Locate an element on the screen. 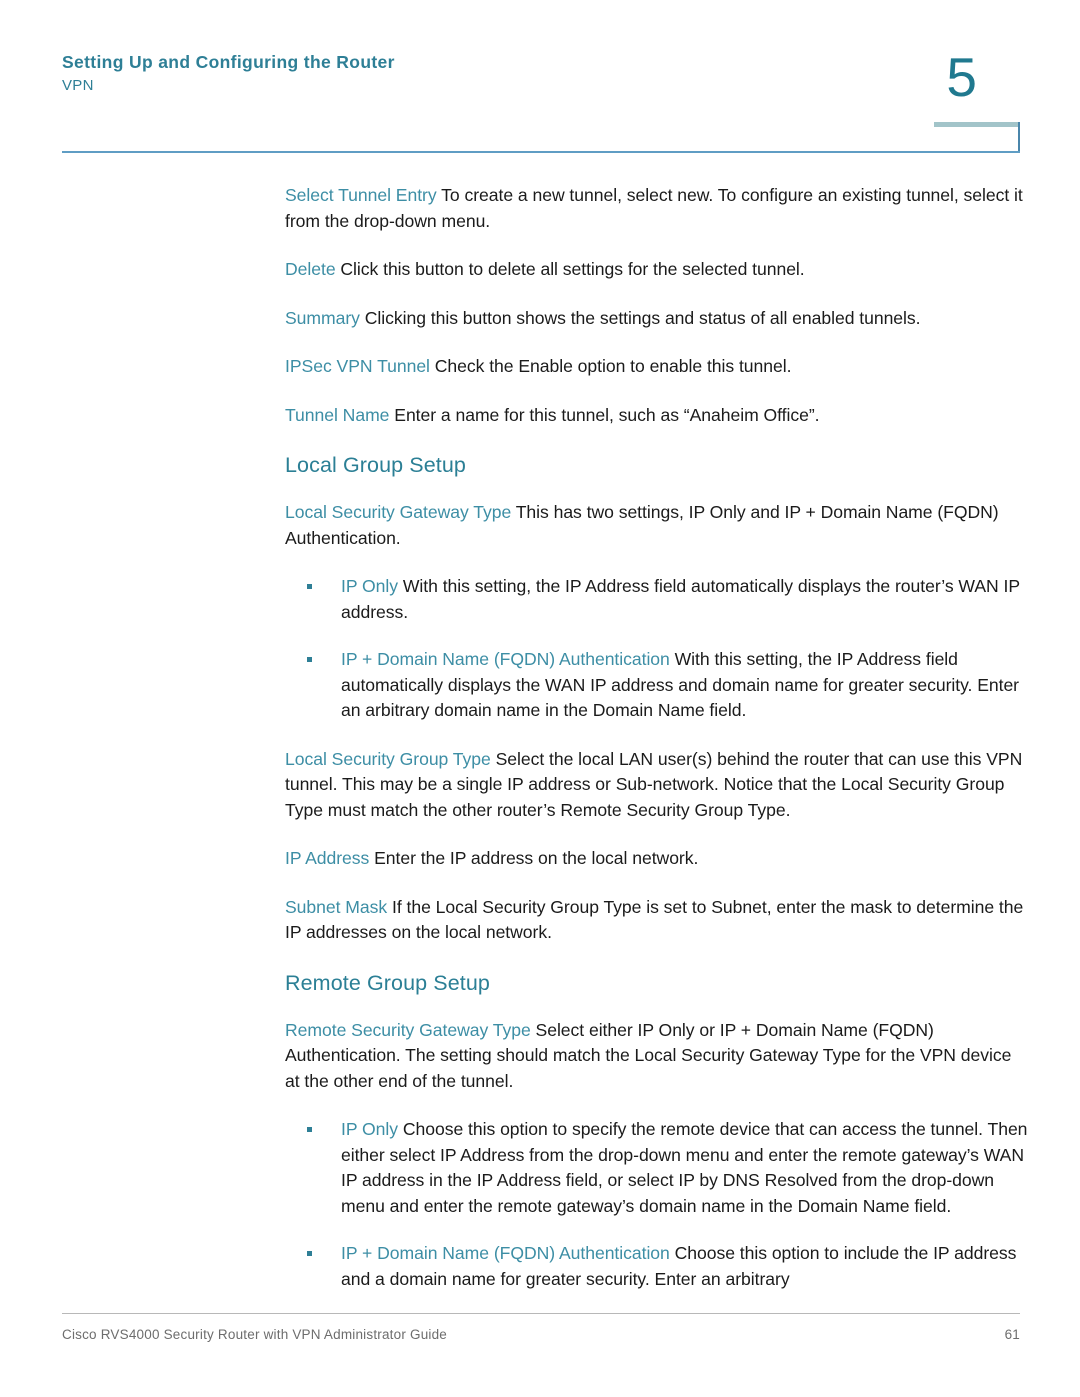 The image size is (1080, 1397). header-horizontal-rule is located at coordinates (541, 152).